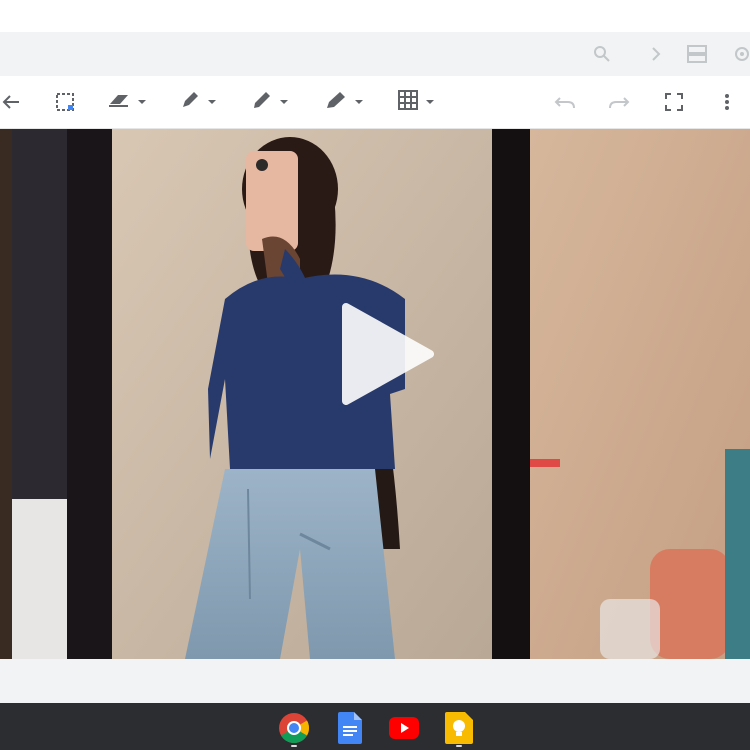 Image resolution: width=750 pixels, height=750 pixels. What do you see at coordinates (565, 102) in the screenshot?
I see `undo-icon` at bounding box center [565, 102].